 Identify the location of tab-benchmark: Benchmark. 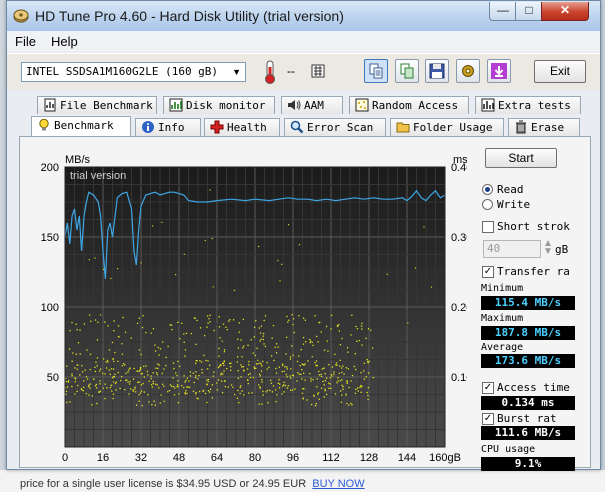
(81, 126).